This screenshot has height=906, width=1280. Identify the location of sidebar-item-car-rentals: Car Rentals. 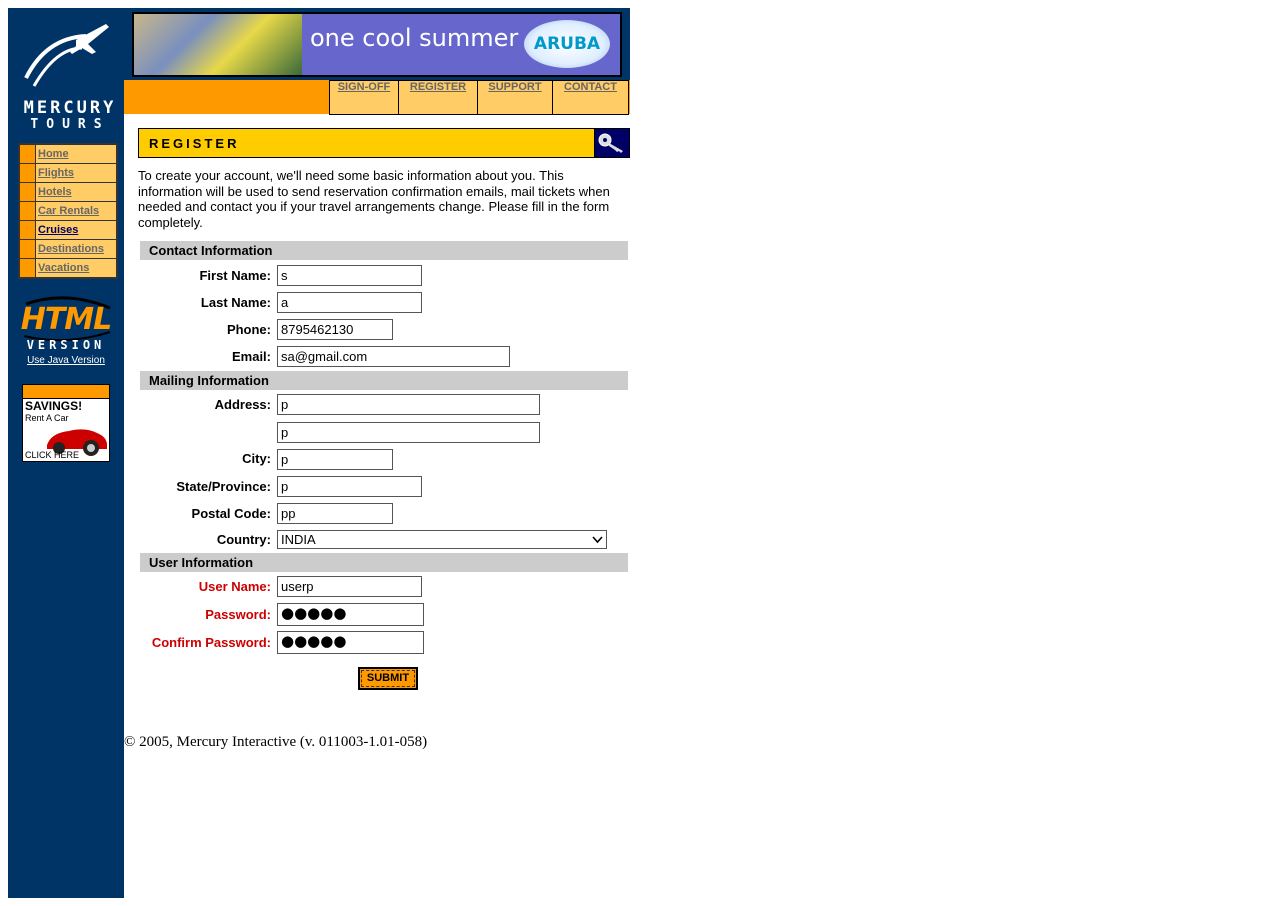
(68, 211).